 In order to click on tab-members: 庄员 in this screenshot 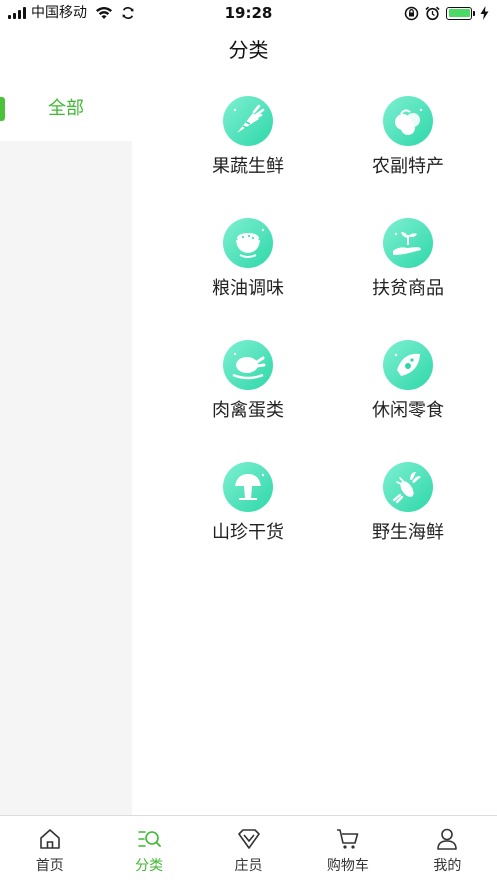, I will do `click(248, 849)`.